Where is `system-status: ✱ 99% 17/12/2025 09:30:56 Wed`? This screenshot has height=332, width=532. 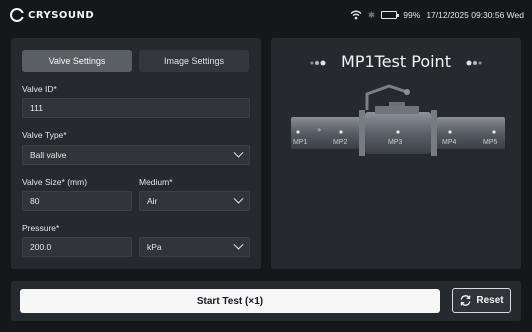 system-status: ✱ 99% 17/12/2025 09:30:56 Wed is located at coordinates (437, 15).